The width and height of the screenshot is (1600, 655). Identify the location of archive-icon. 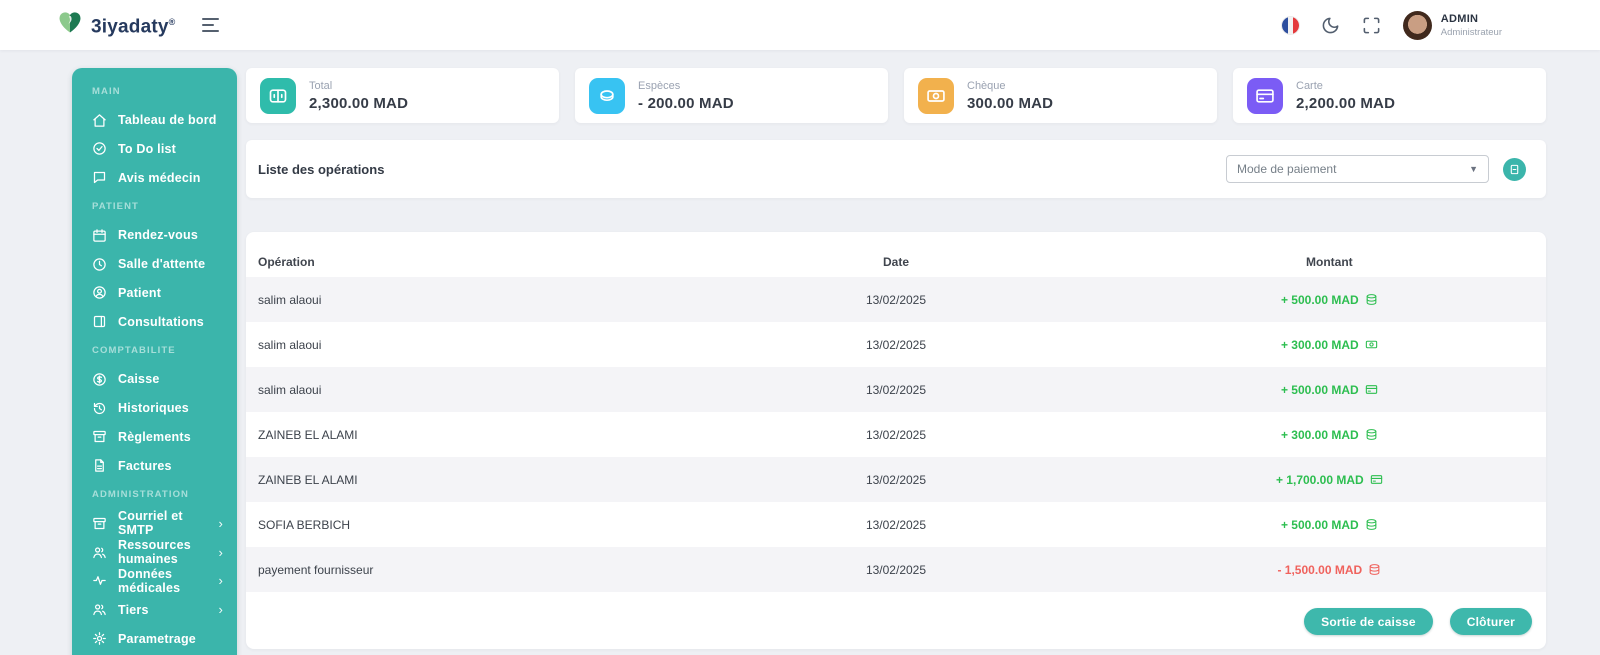
(99, 436).